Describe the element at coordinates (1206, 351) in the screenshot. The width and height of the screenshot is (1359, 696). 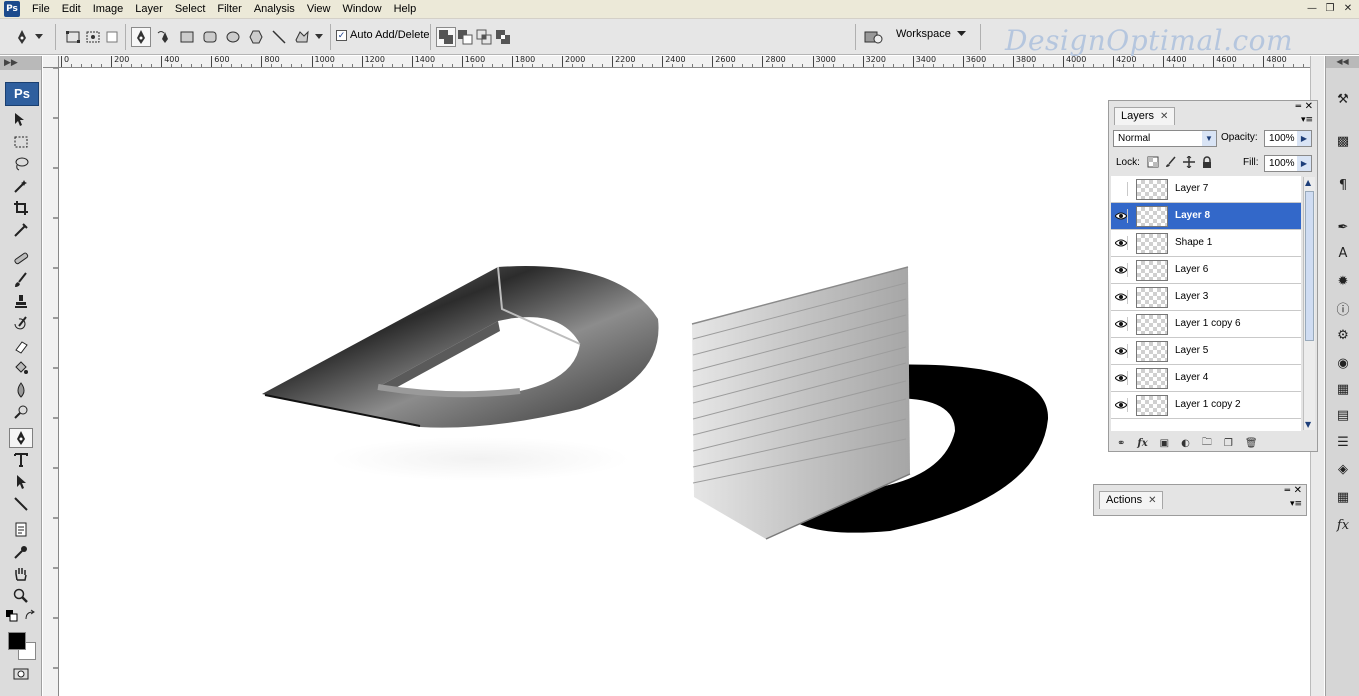
I see `layer-row: Layer 5` at that location.